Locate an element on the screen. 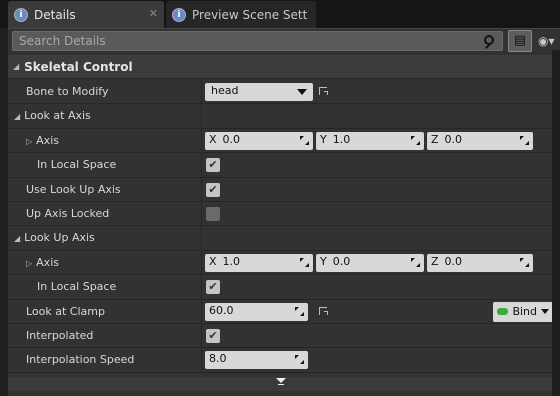 The height and width of the screenshot is (396, 560). row-look-at-local-space: In Local Space ✔ is located at coordinates (284, 165).